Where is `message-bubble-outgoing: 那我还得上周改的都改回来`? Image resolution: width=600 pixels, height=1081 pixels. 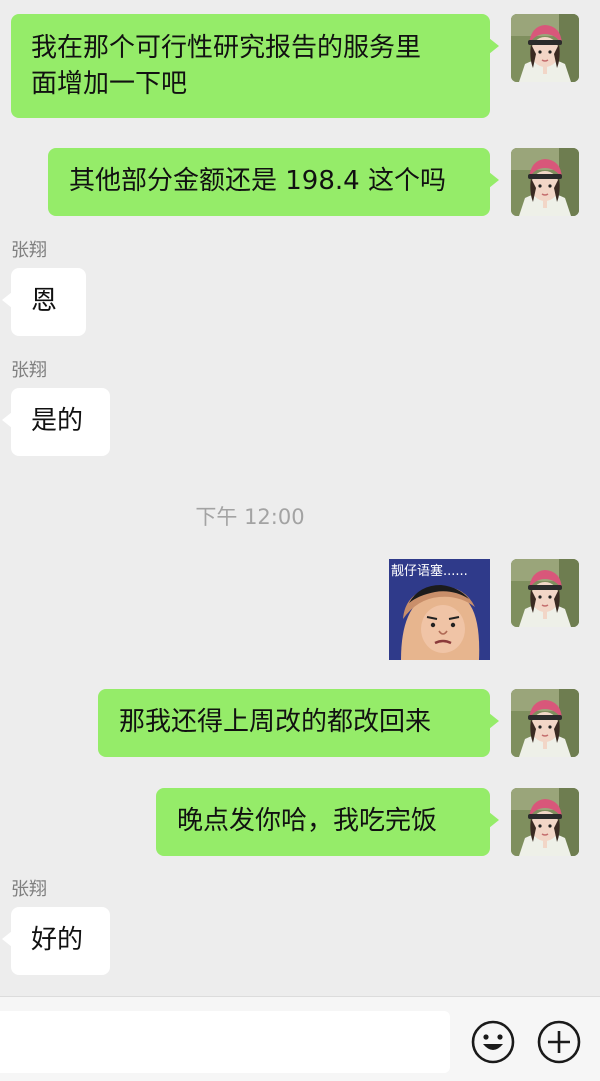 message-bubble-outgoing: 那我还得上周改的都改回来 is located at coordinates (298, 723).